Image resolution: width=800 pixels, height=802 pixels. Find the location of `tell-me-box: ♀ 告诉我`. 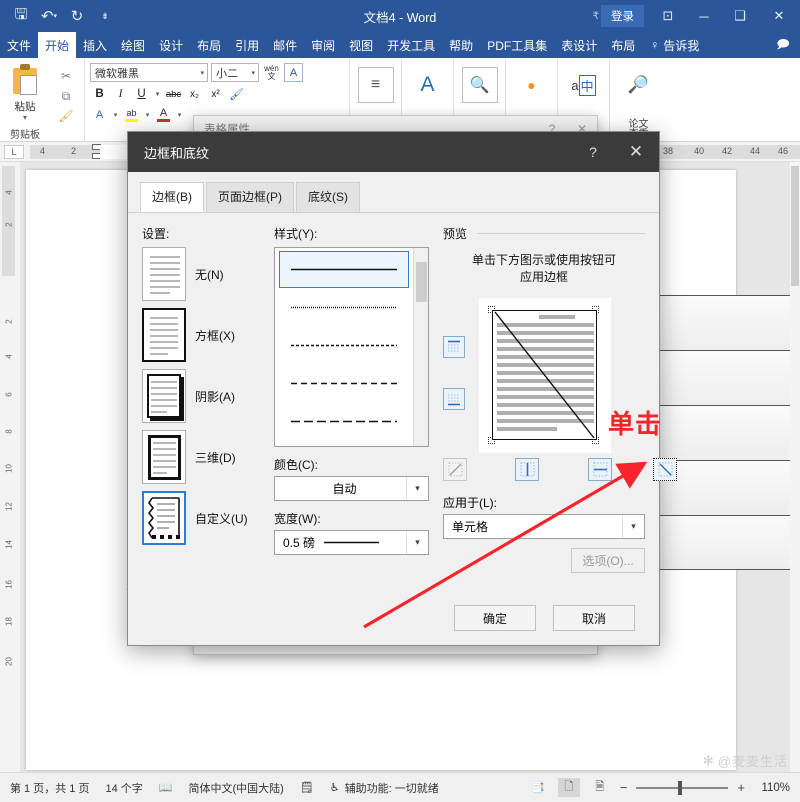

tell-me-box: ♀ 告诉我 is located at coordinates (674, 45).